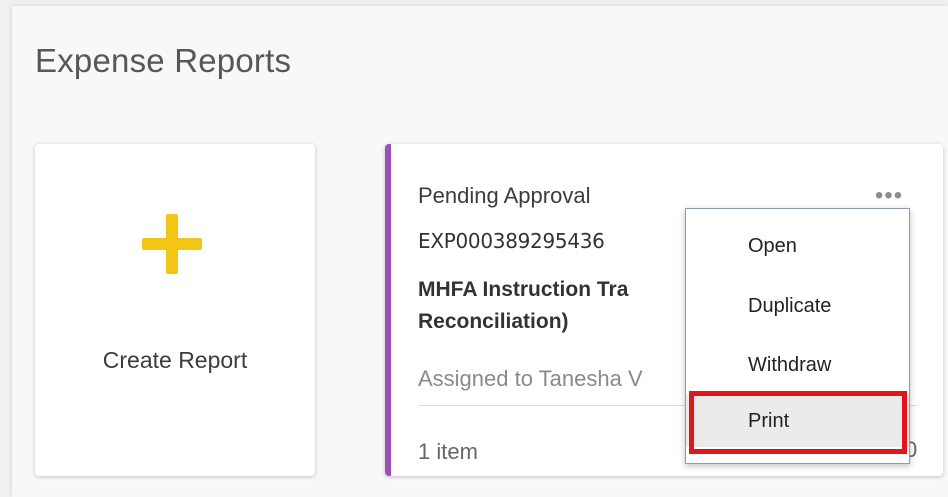 This screenshot has width=948, height=497. What do you see at coordinates (172, 244) in the screenshot?
I see `plus-icon` at bounding box center [172, 244].